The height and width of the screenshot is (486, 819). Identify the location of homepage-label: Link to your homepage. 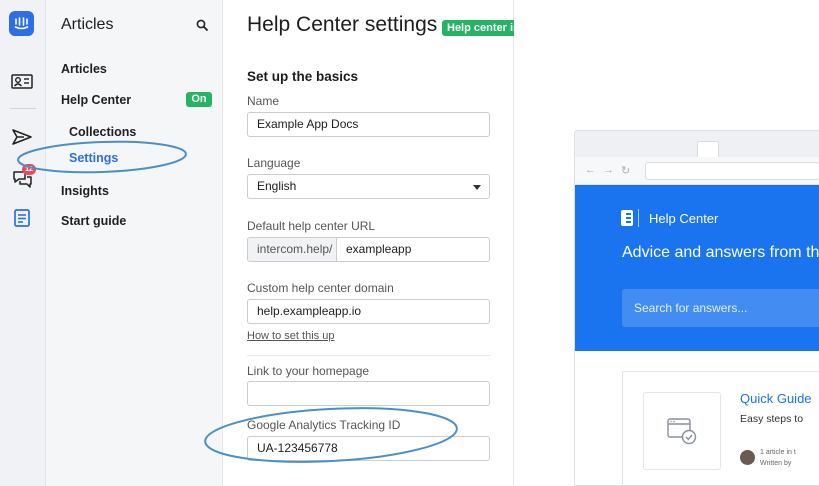
(308, 371).